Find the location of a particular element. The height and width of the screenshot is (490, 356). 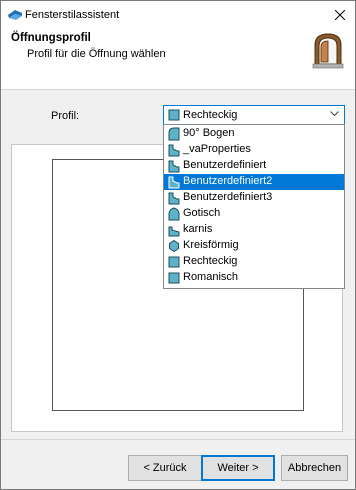

profile-option: karnis is located at coordinates (254, 230).